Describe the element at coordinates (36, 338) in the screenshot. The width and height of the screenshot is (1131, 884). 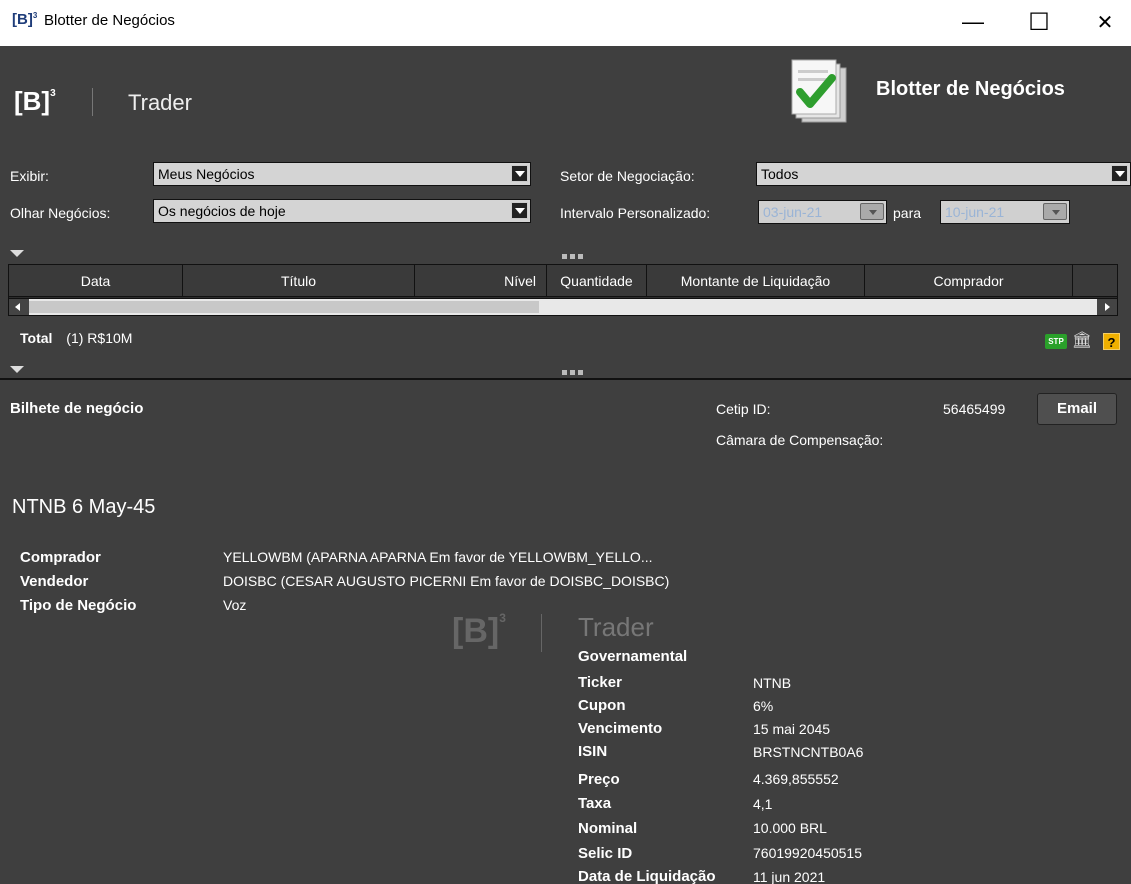
I see `total-label: Total` at that location.